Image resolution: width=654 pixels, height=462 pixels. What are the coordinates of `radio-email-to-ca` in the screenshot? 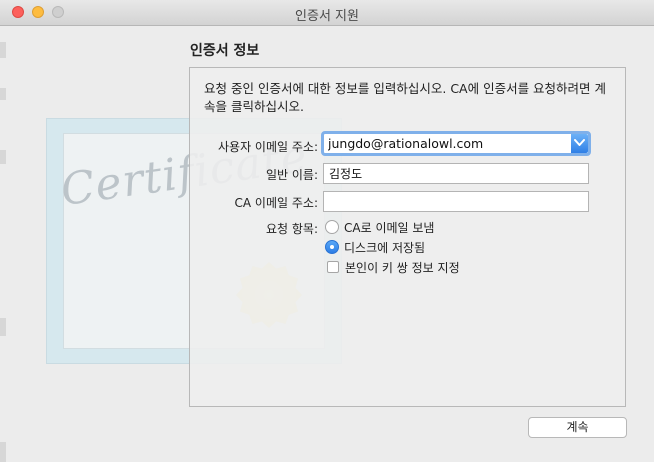 It's located at (332, 227).